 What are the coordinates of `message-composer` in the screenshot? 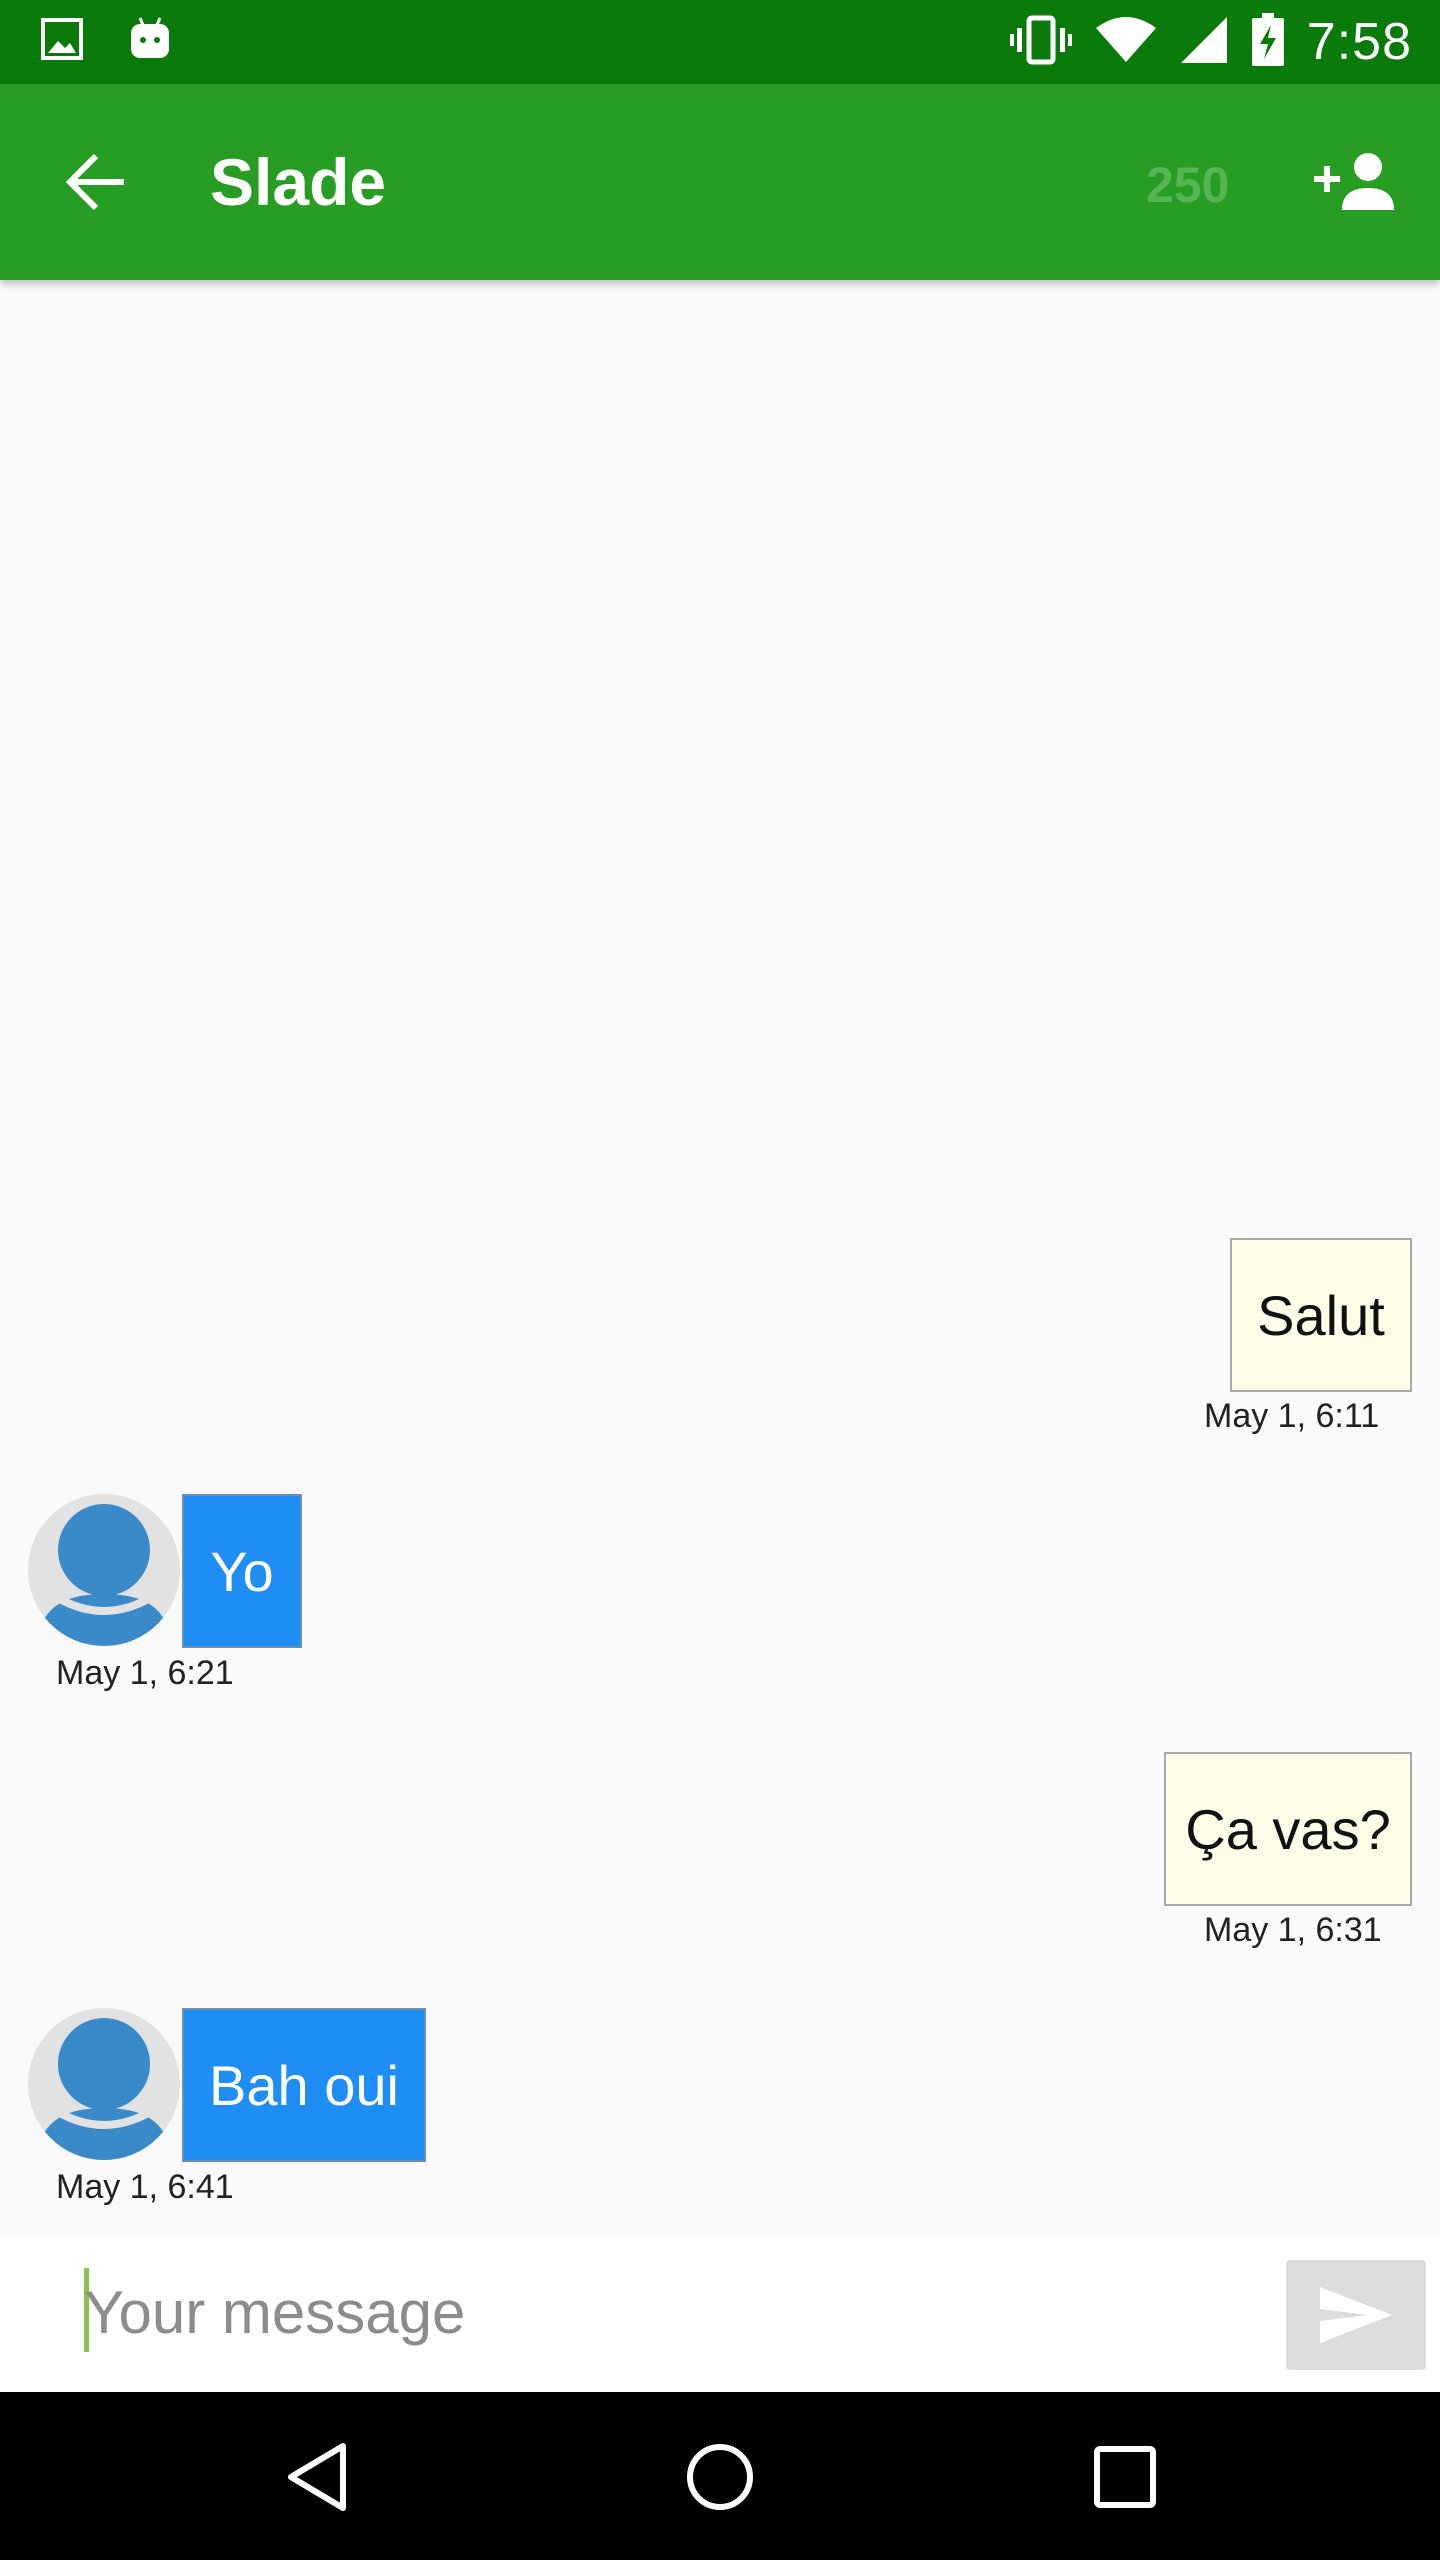 It's located at (720, 2315).